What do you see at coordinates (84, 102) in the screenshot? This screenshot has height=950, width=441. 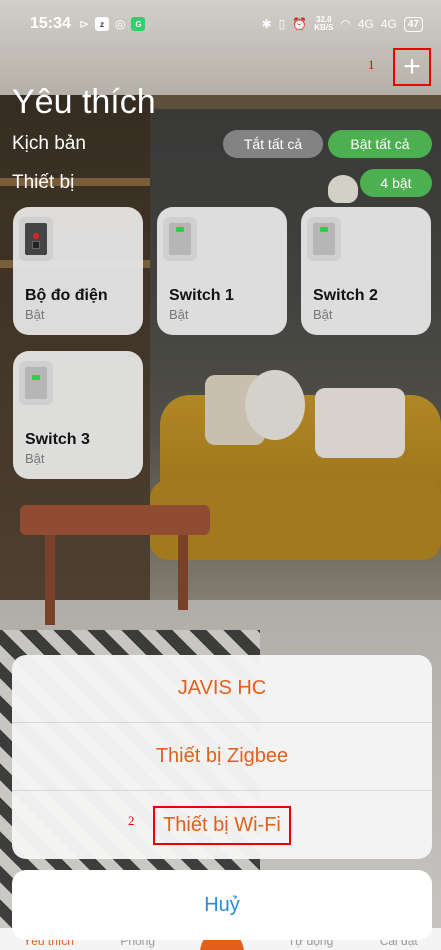 I see `page-title: Yêu thích` at bounding box center [84, 102].